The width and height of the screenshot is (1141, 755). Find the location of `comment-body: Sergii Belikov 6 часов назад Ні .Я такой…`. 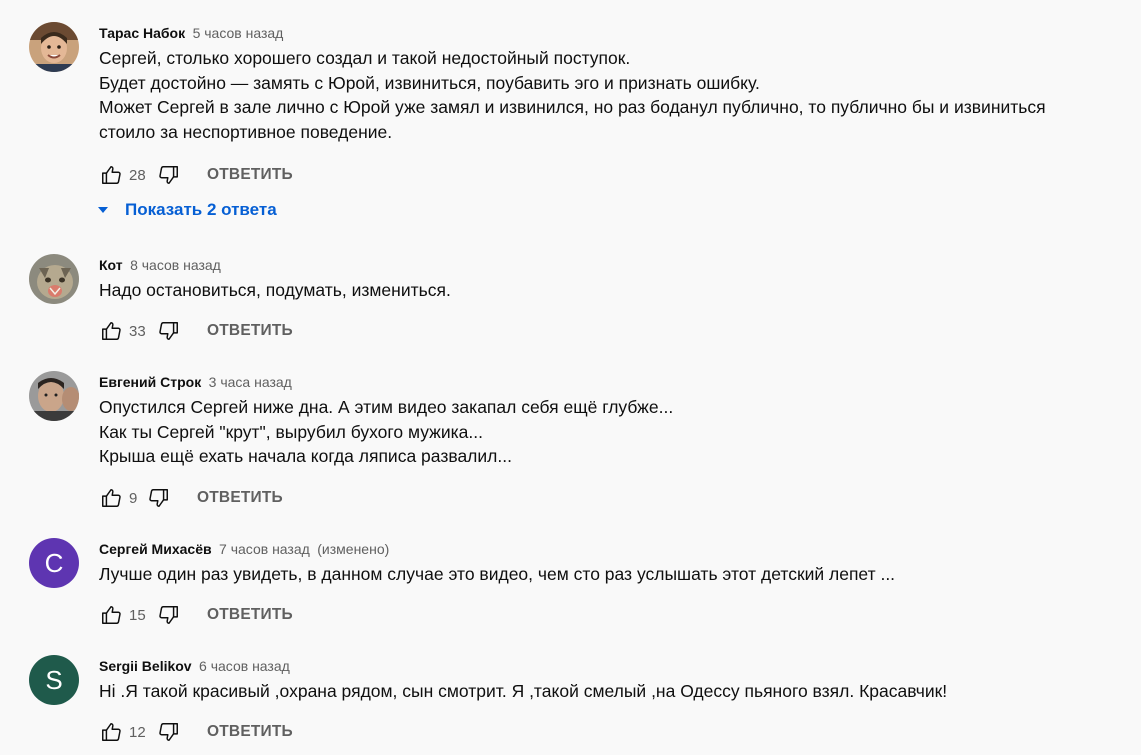

comment-body: Sergii Belikov 6 часов назад Ні .Я такой… is located at coordinates (610, 698).